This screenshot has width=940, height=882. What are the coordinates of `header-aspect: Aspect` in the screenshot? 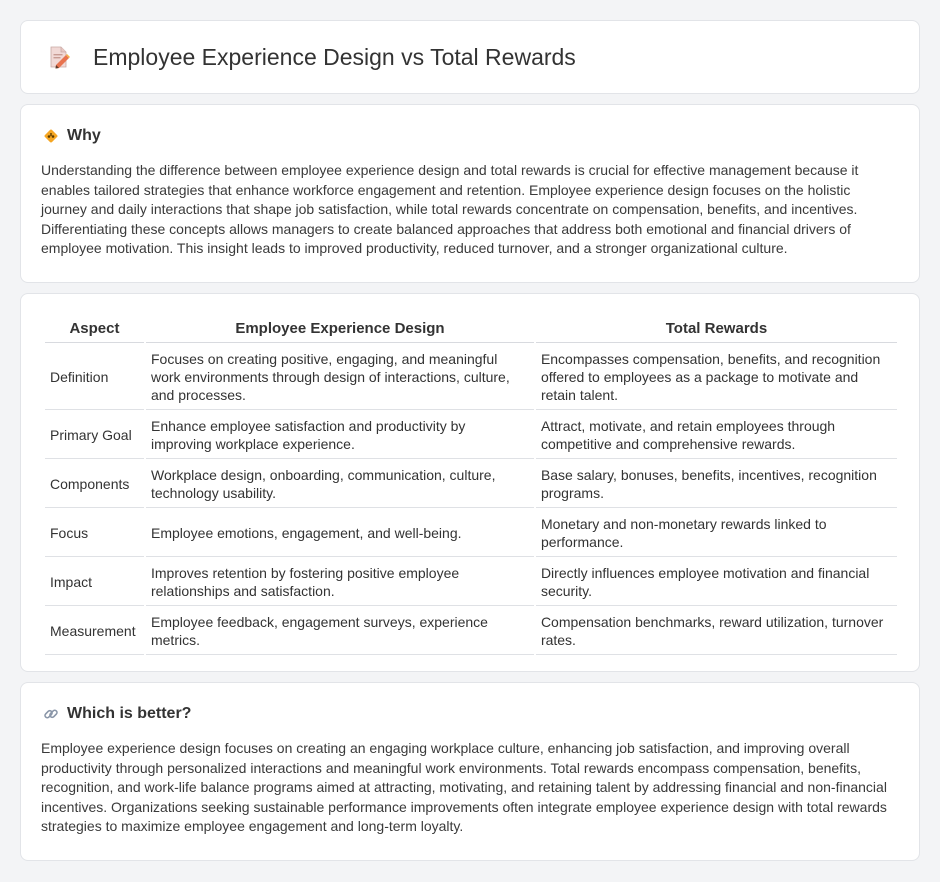 It's located at (94, 329).